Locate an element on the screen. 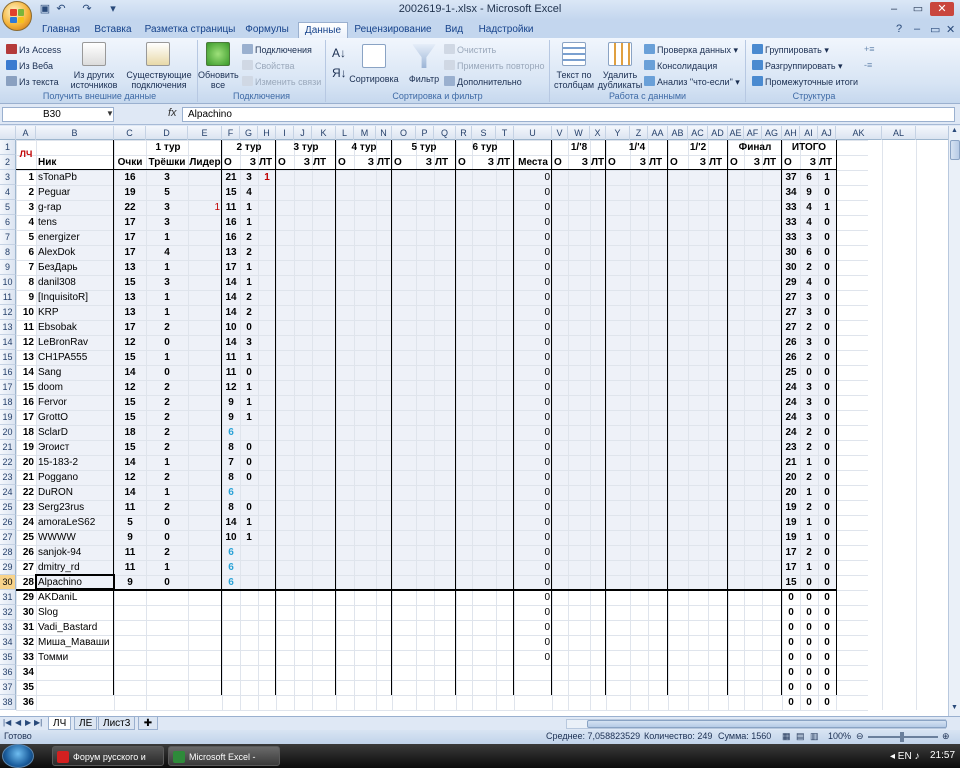 The width and height of the screenshot is (960, 768). sheet-tab-lch: ЛЧ is located at coordinates (60, 723).